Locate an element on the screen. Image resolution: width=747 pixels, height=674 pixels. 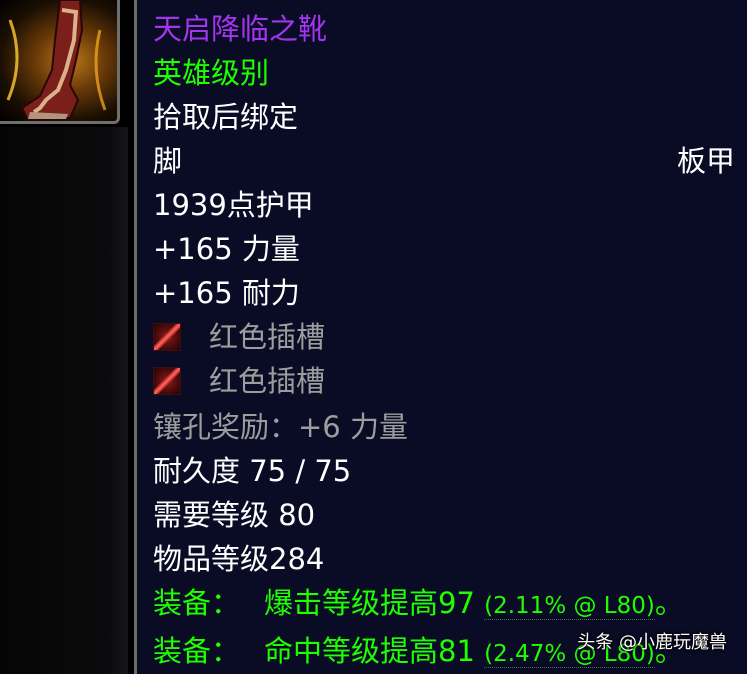
equip-suffix: 。 is located at coordinates (669, 603).